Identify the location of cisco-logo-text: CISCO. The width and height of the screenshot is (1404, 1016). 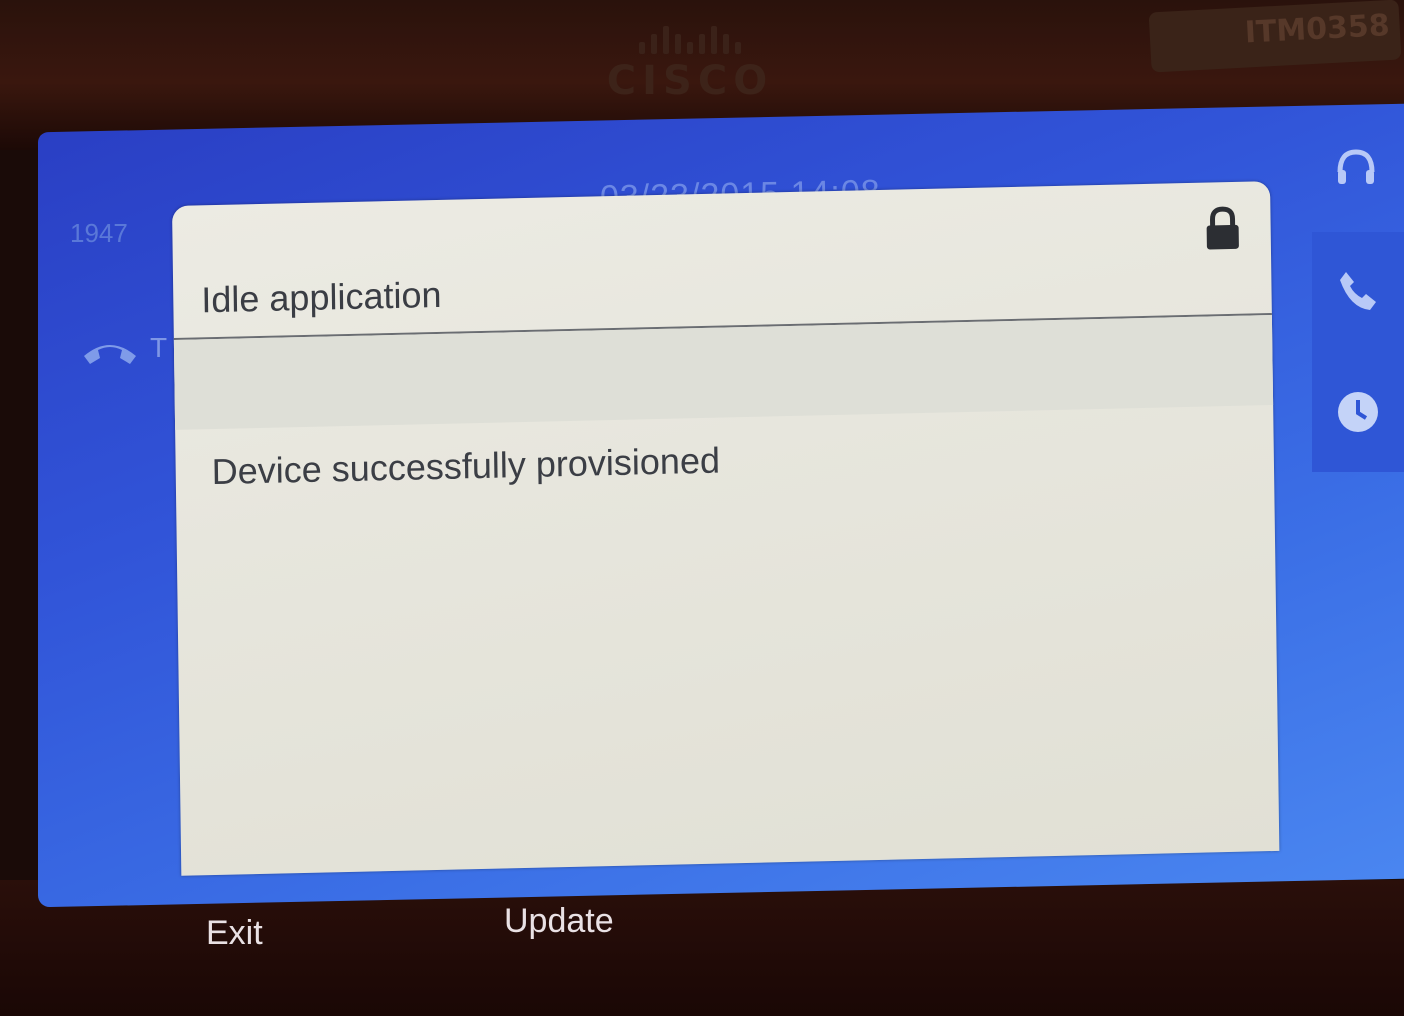
(690, 81).